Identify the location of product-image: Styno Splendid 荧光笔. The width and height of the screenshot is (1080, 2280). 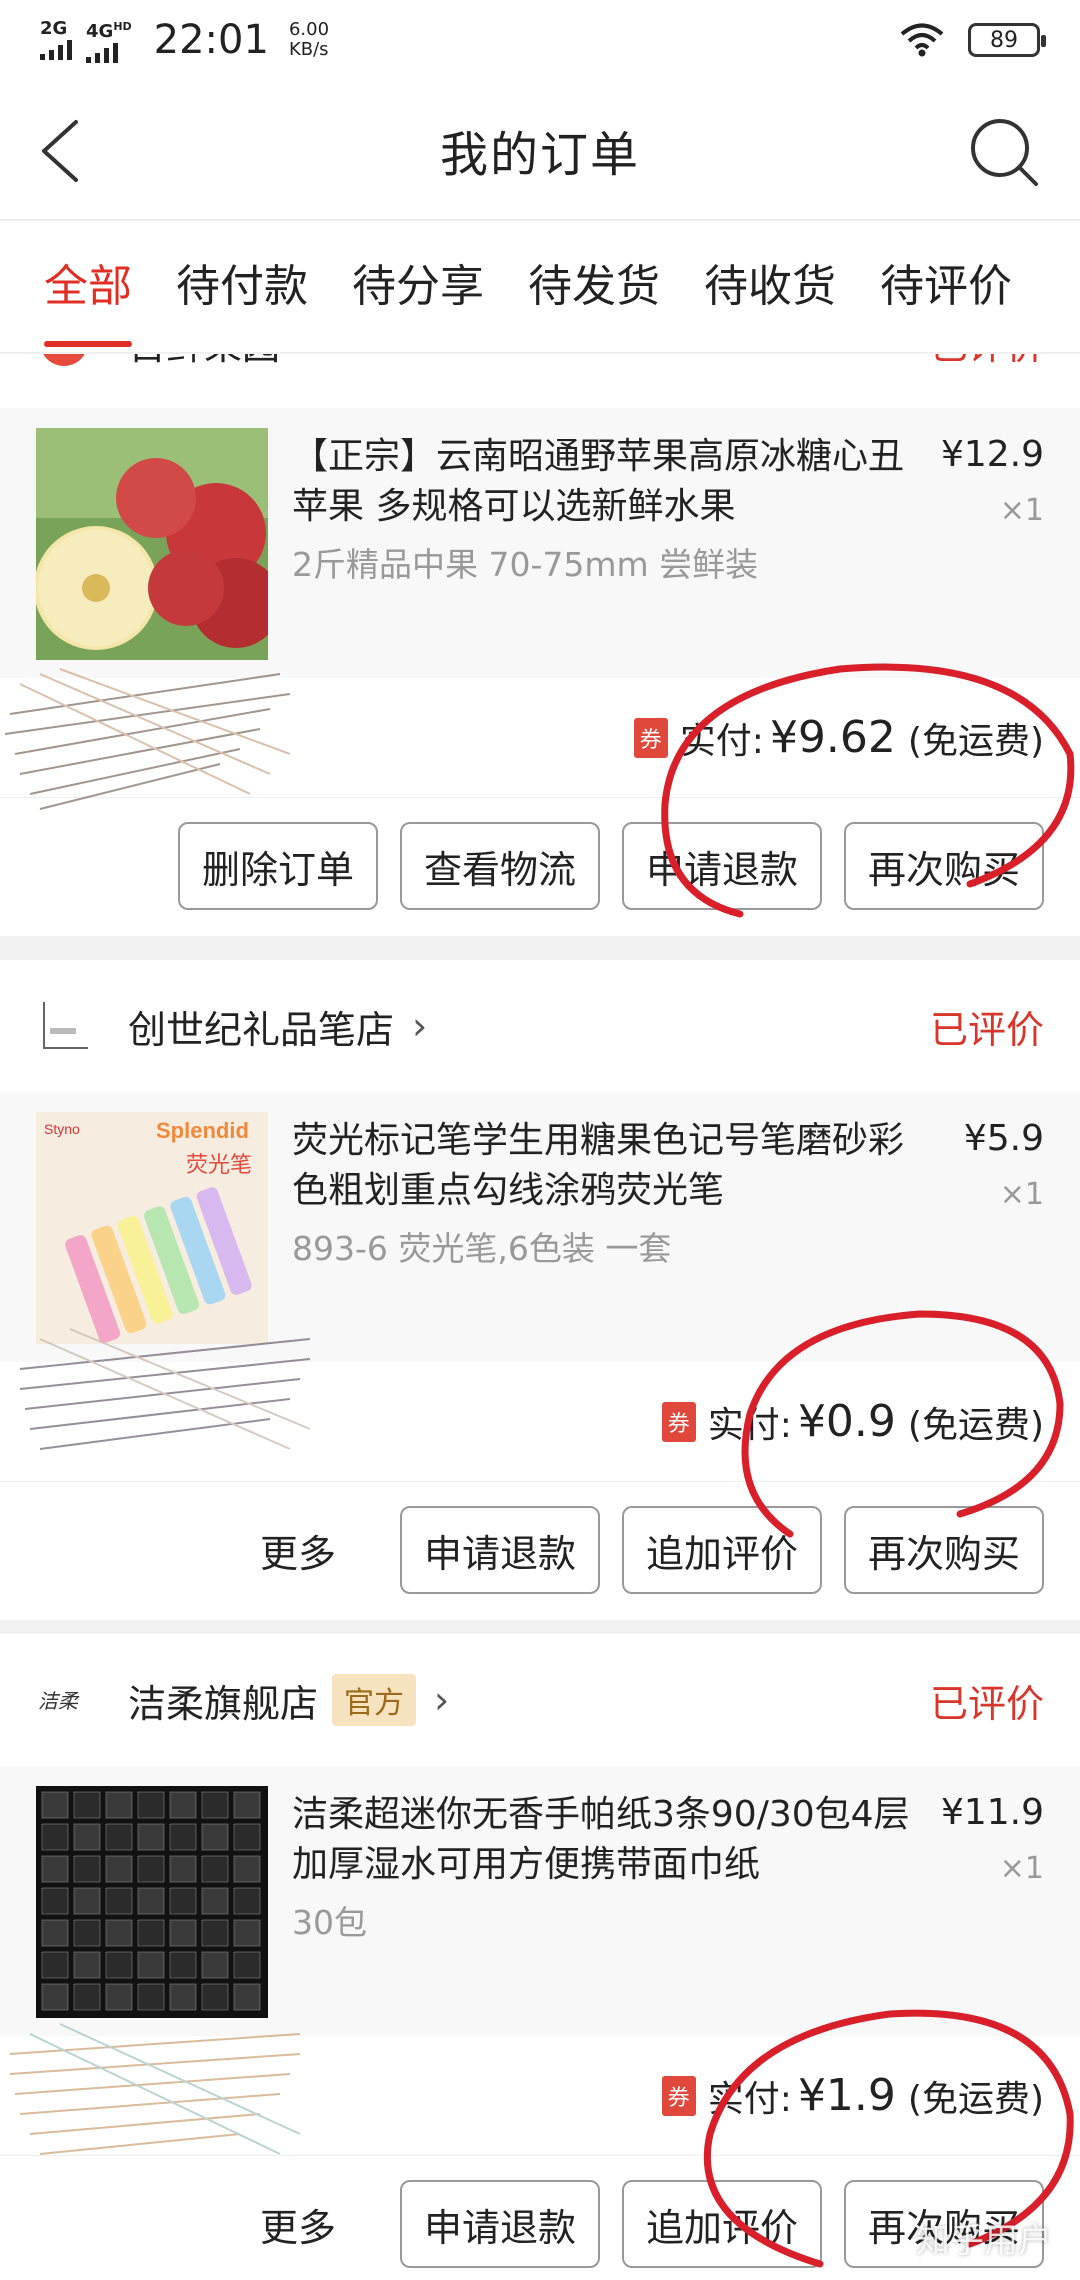
(152, 1228).